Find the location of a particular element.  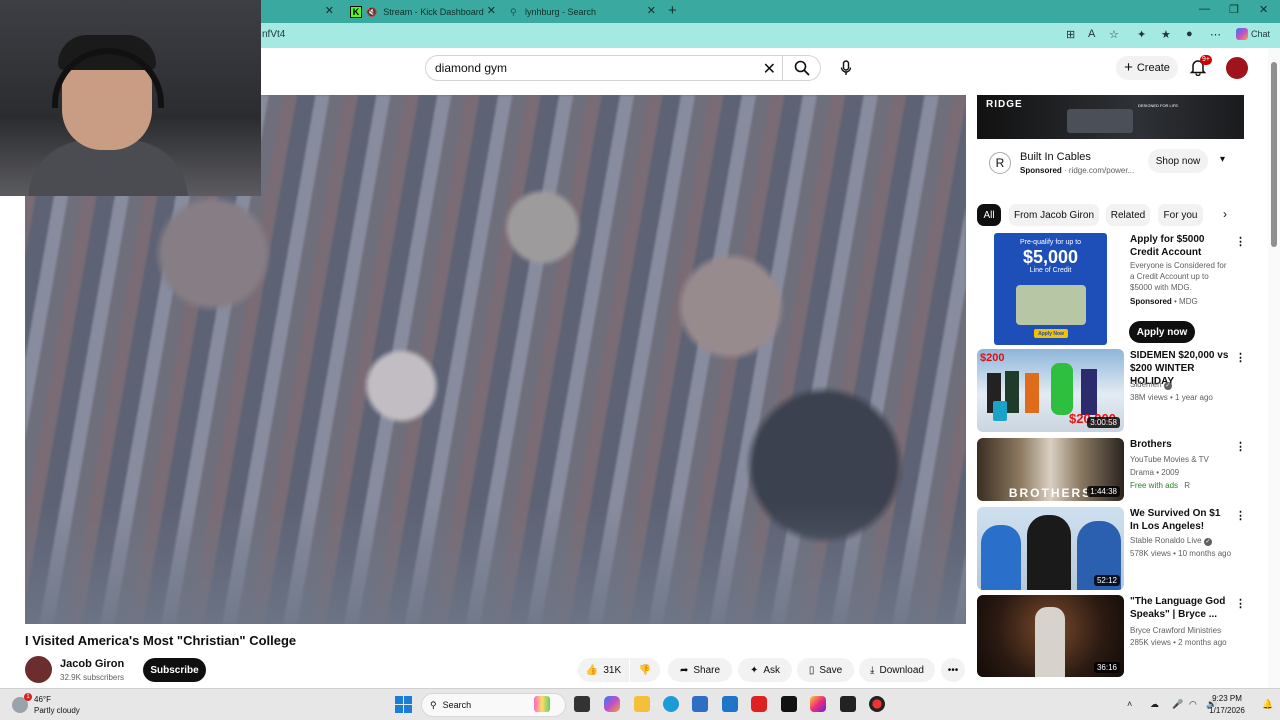

extension-icon: ✦ is located at coordinates (1141, 34).